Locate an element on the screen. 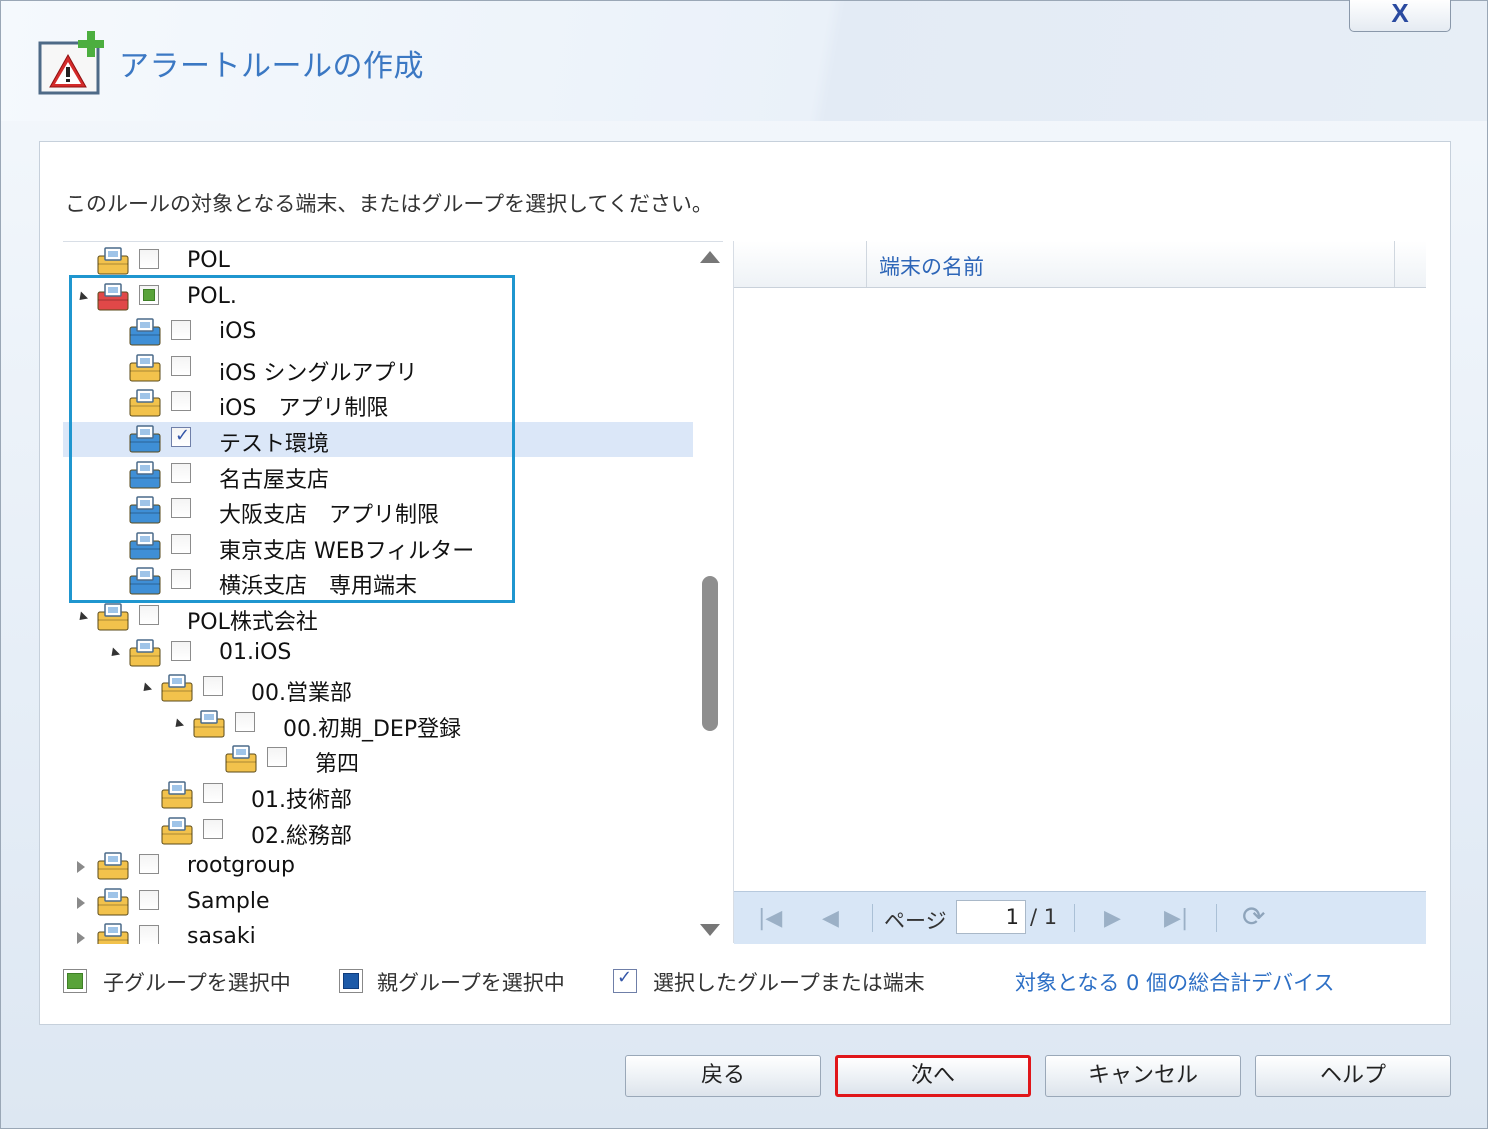 The width and height of the screenshot is (1488, 1129). page-total: / 1 is located at coordinates (1044, 917).